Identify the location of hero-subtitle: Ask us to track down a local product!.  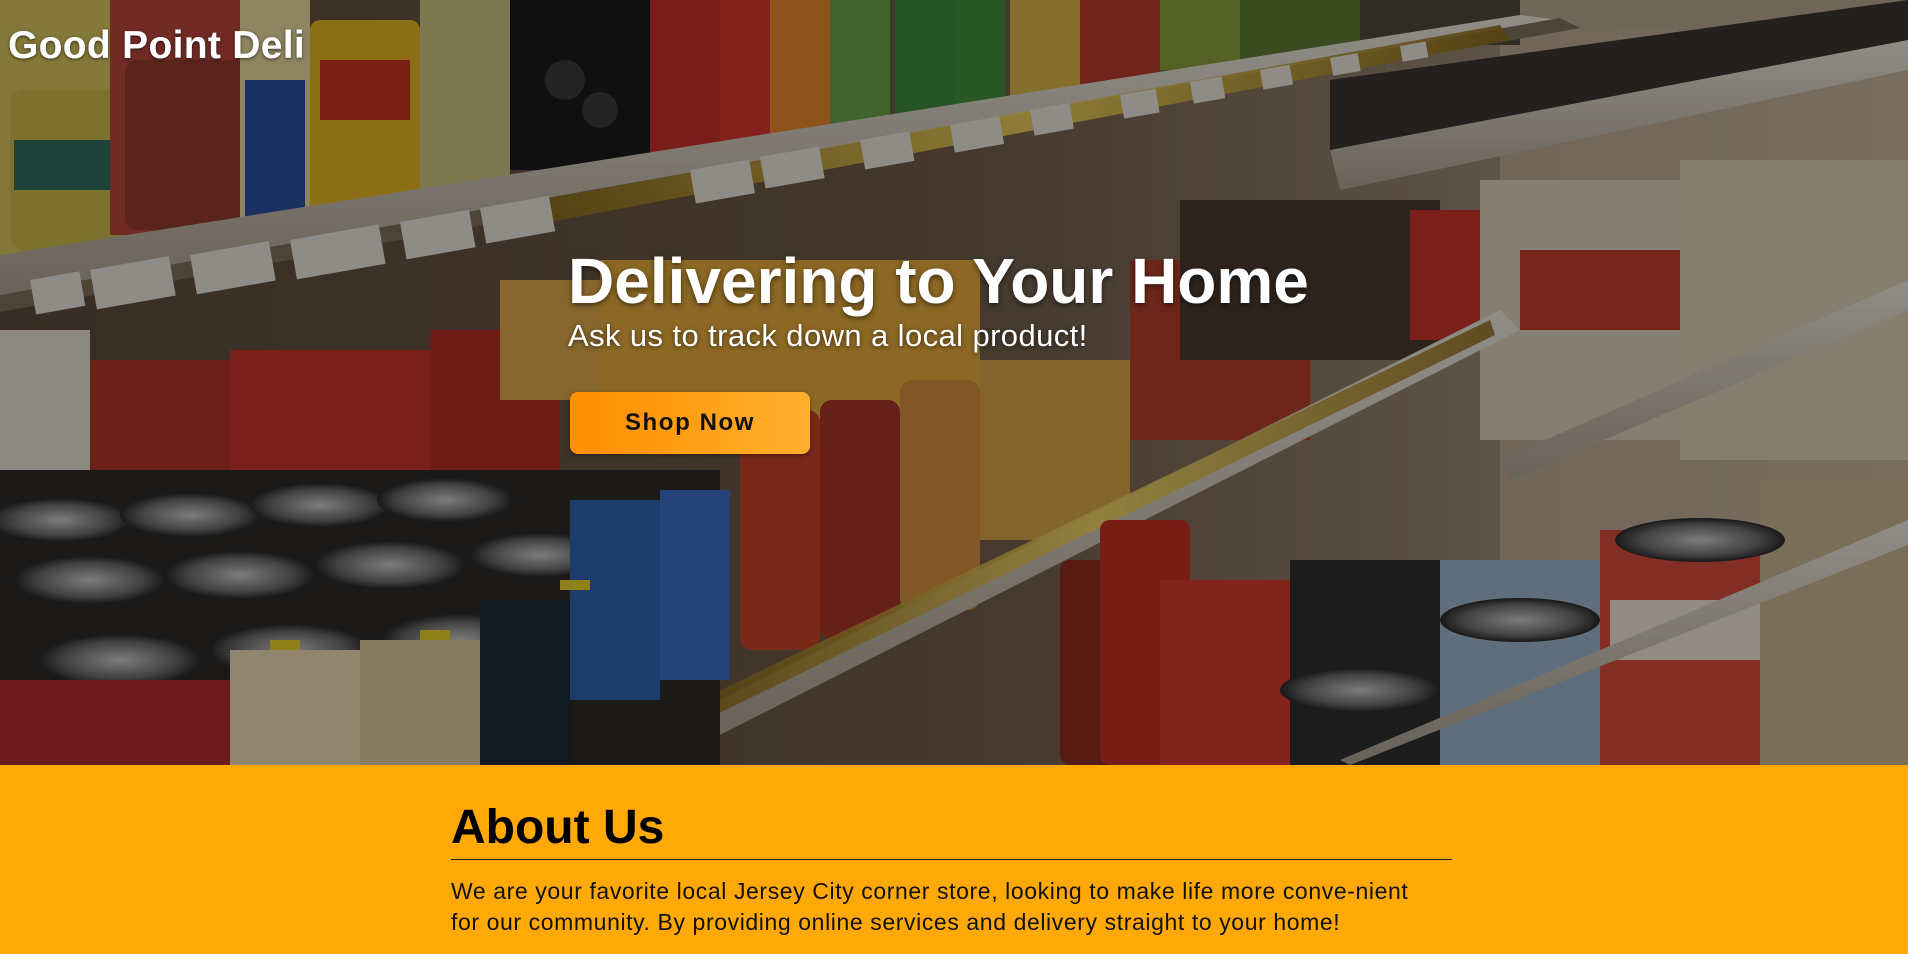
(828, 335).